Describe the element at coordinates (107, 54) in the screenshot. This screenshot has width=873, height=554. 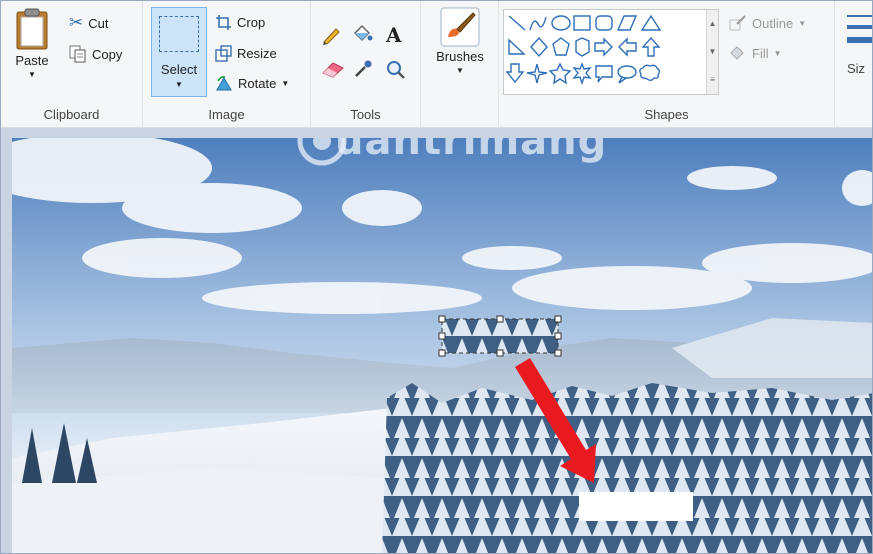
I see `copy-label: Copy` at that location.